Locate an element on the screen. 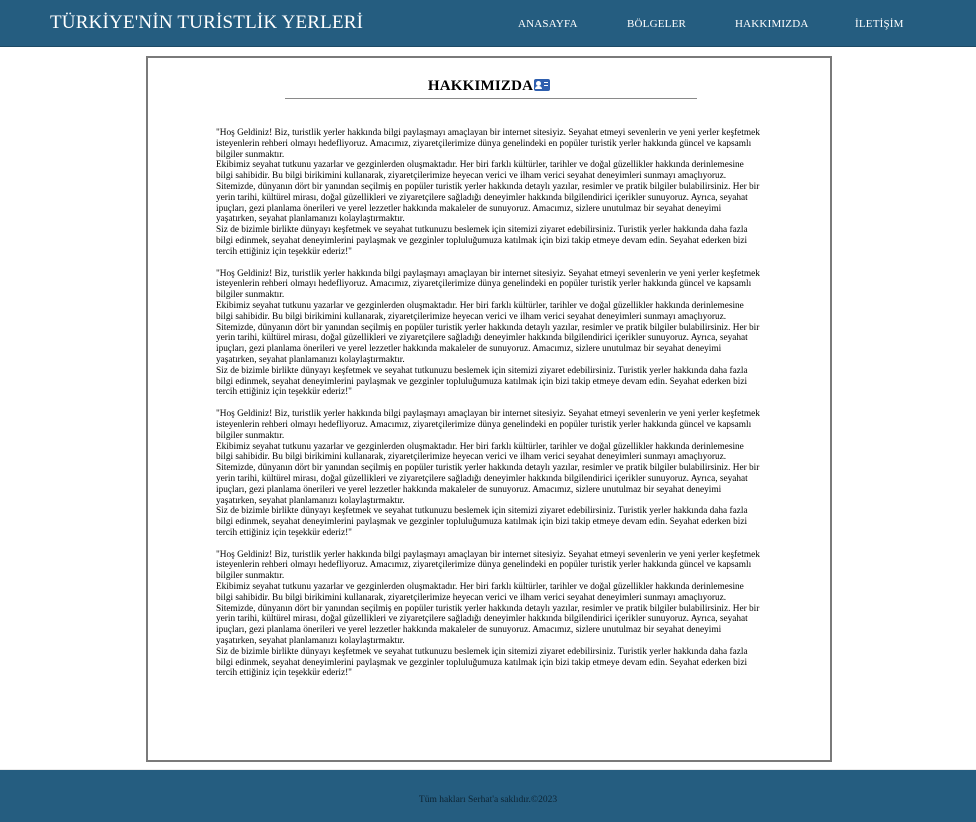  copyright-text: Tüm hakları Serhat'a saklıdır.©2023 is located at coordinates (488, 800).